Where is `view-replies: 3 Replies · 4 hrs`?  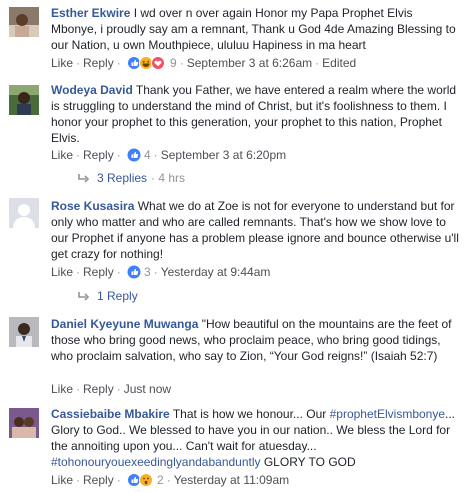
view-replies: 3 Replies · 4 hrs is located at coordinates (131, 178).